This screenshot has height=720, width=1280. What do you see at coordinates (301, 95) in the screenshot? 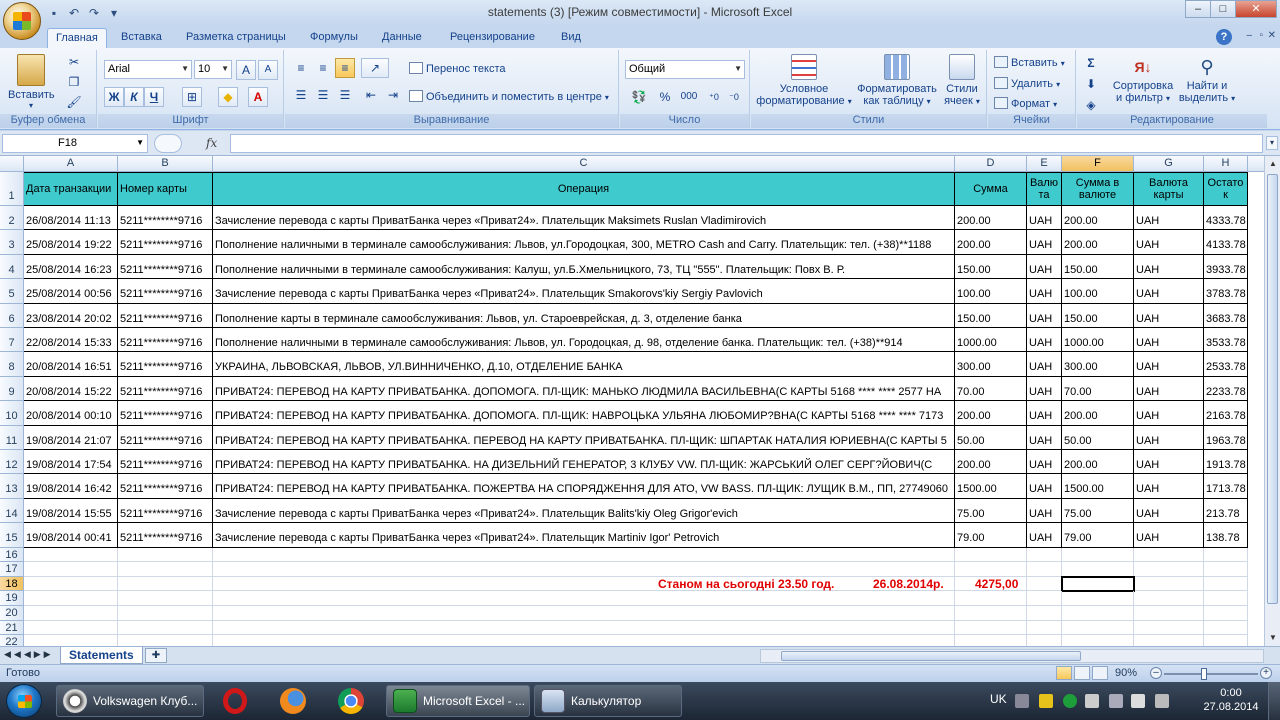
I see `align-left-icon: ☰` at bounding box center [301, 95].